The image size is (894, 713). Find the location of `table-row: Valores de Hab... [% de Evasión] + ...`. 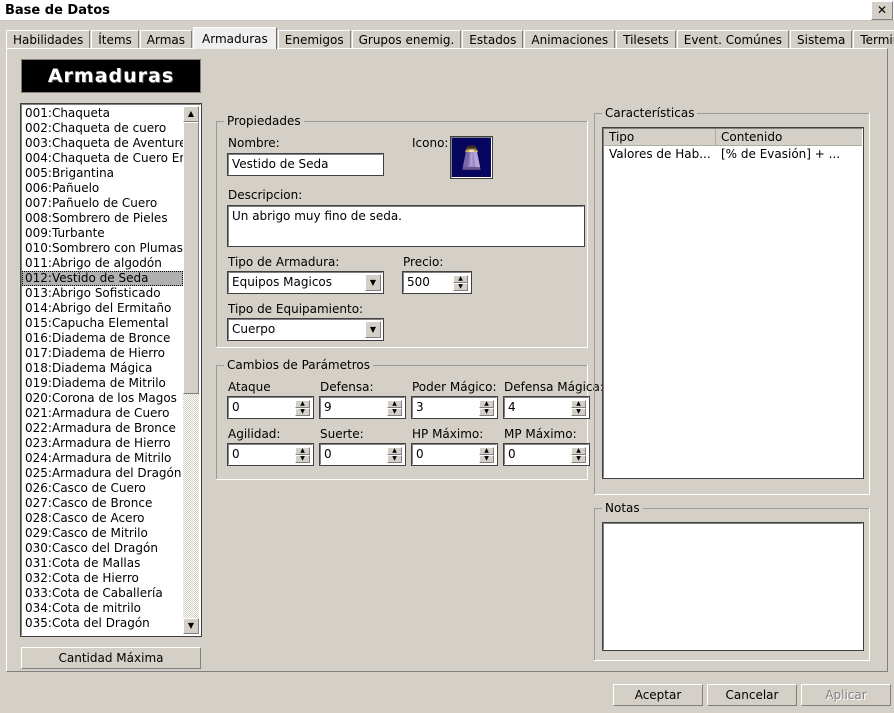

table-row: Valores de Hab... [% de Evasión] + ... is located at coordinates (733, 154).